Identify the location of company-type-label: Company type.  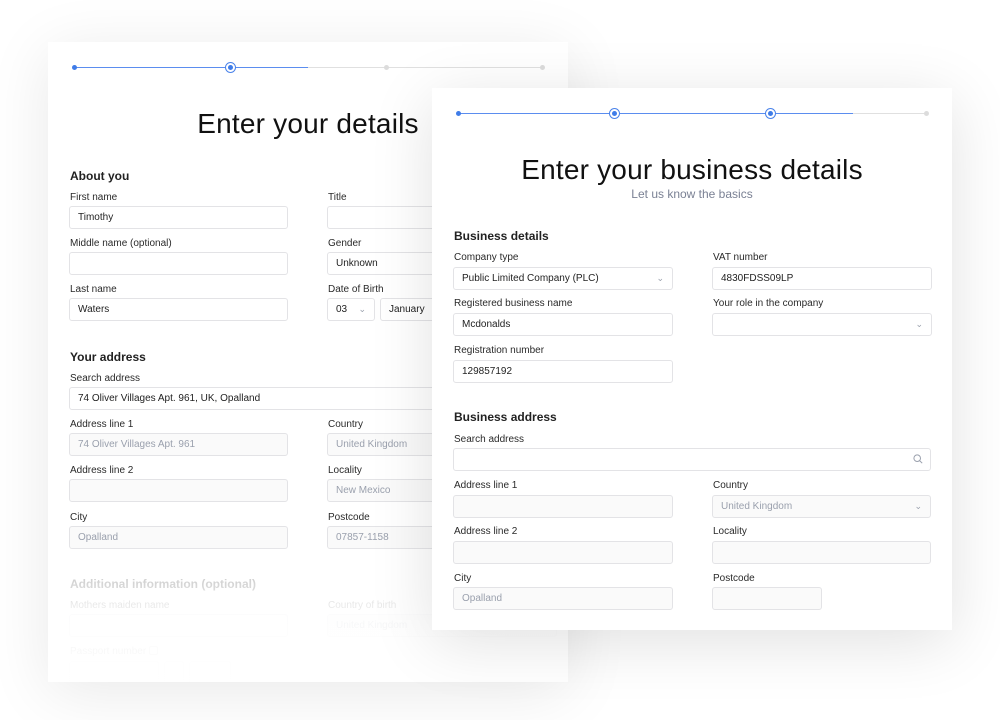
(486, 257).